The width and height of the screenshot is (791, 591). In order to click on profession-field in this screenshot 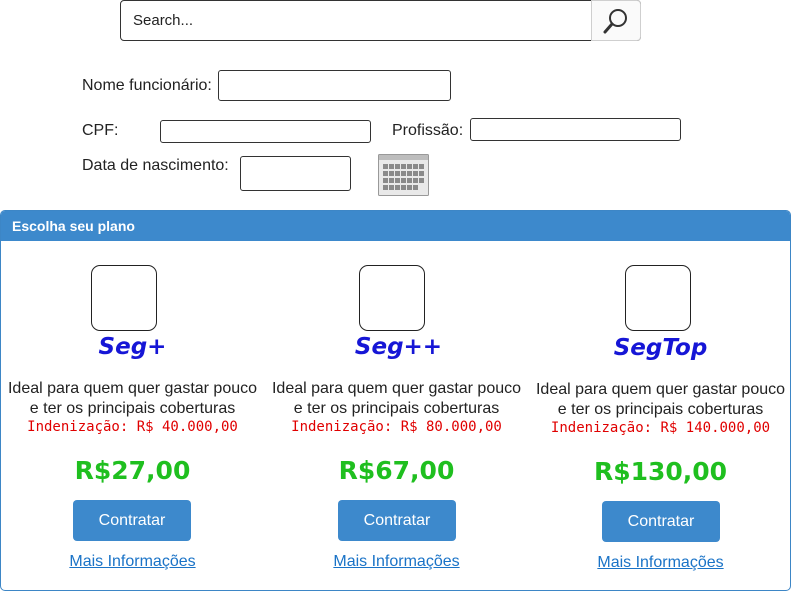, I will do `click(575, 129)`.